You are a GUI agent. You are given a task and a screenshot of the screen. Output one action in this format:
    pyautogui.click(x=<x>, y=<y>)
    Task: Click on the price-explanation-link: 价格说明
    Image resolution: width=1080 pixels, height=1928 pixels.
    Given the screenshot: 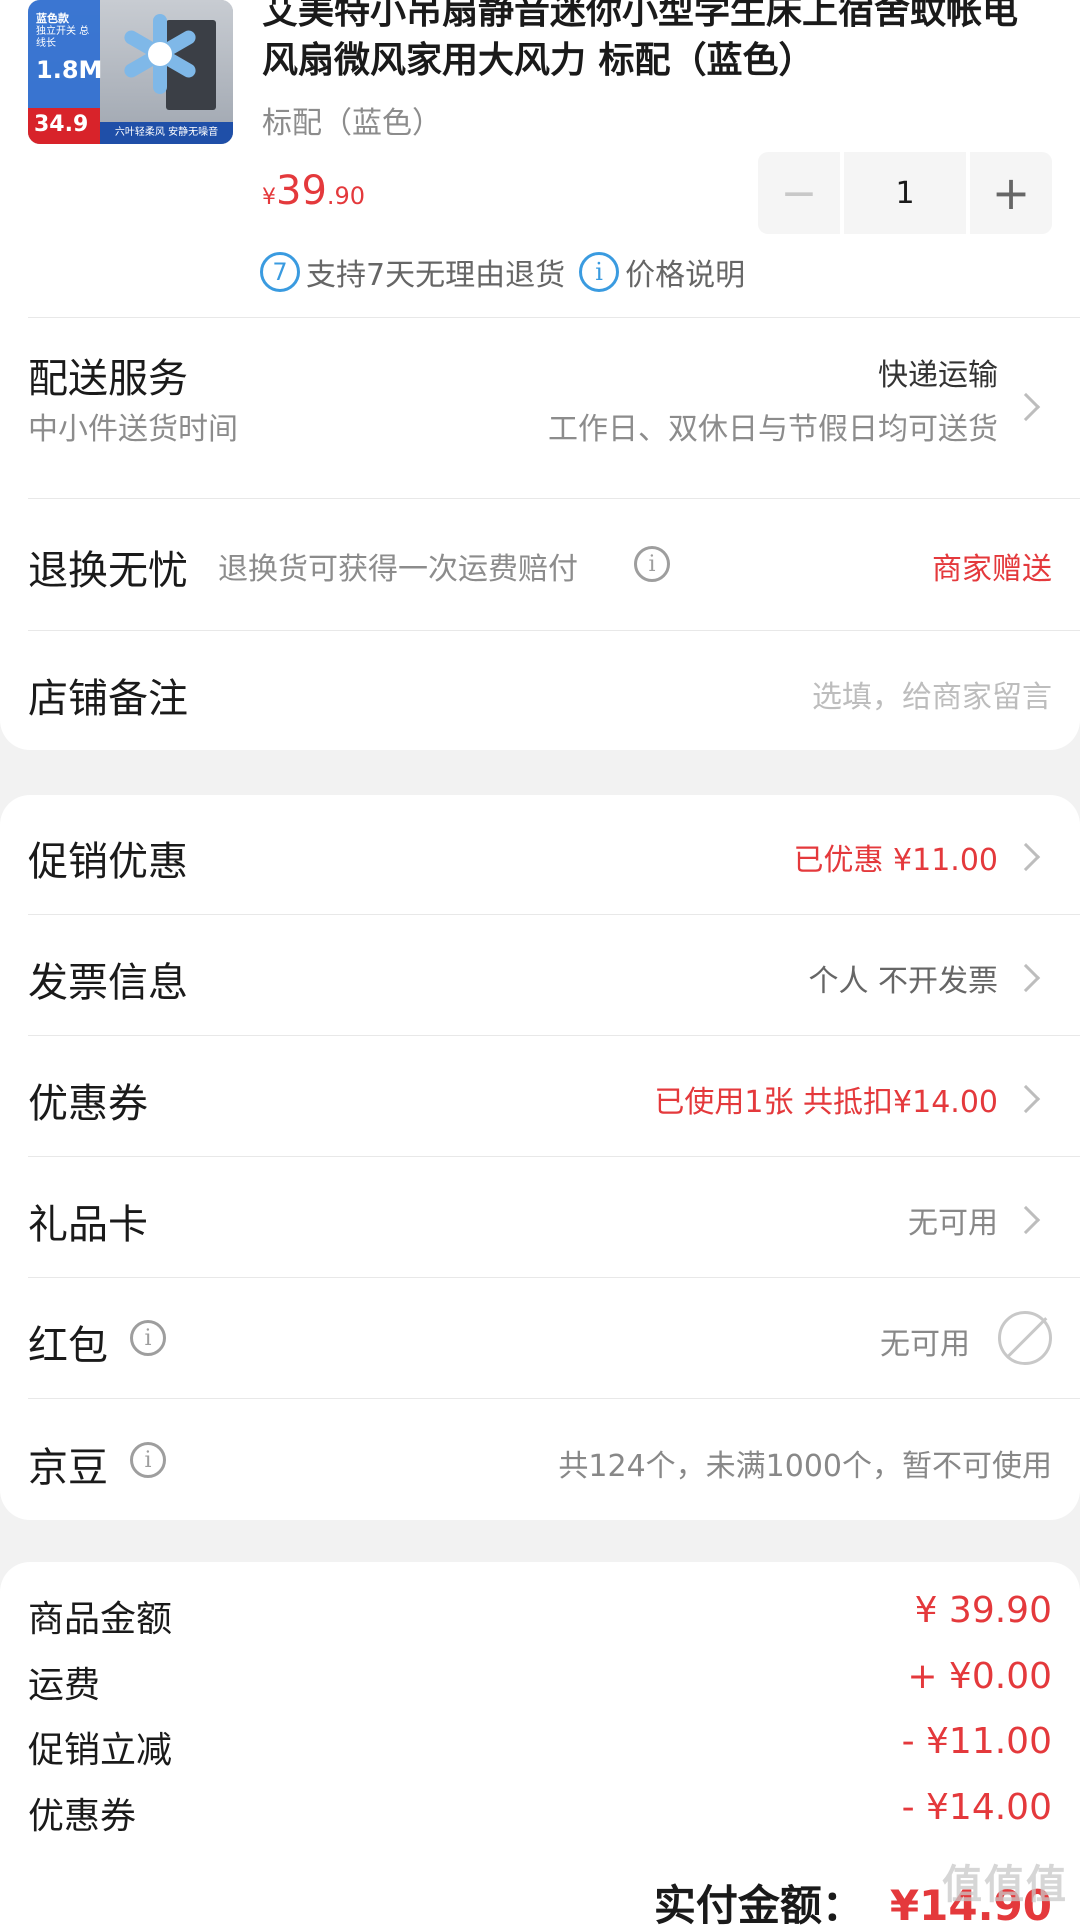 What is the action you would take?
    pyautogui.click(x=685, y=272)
    